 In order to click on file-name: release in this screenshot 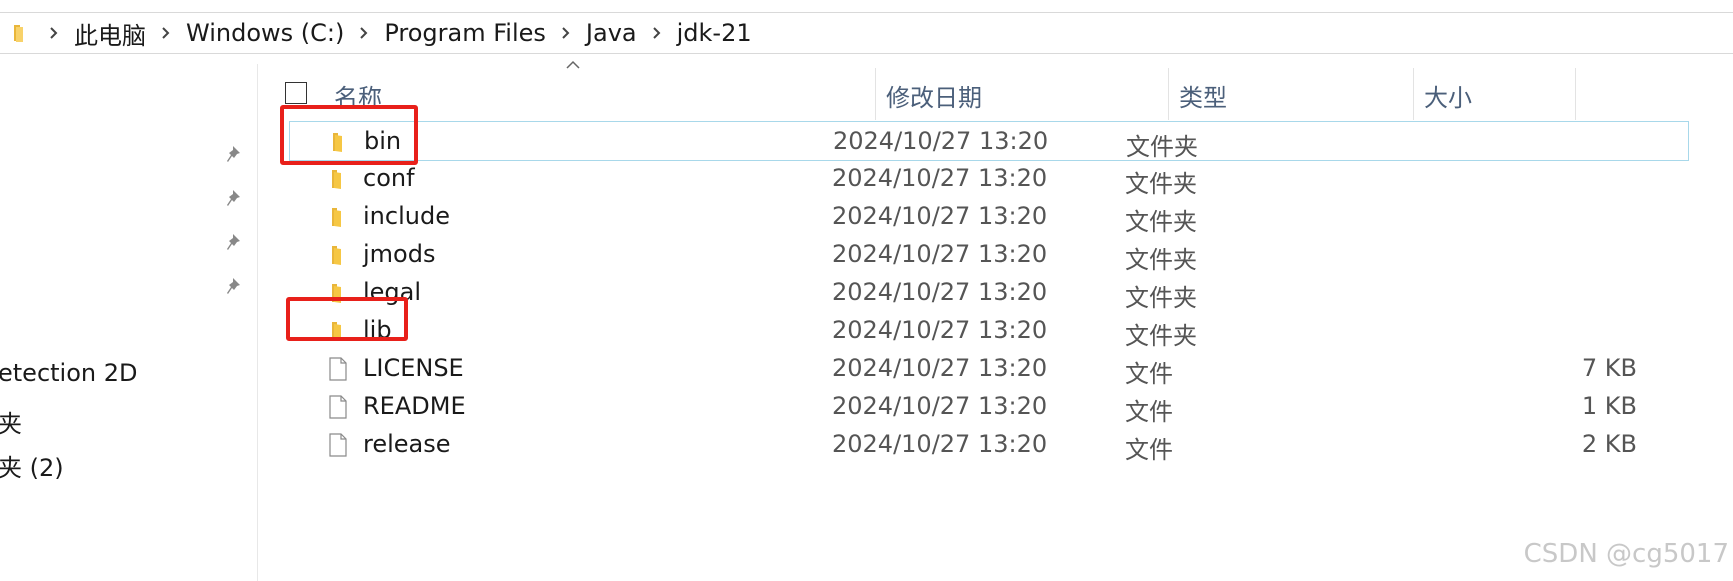, I will do `click(407, 444)`.